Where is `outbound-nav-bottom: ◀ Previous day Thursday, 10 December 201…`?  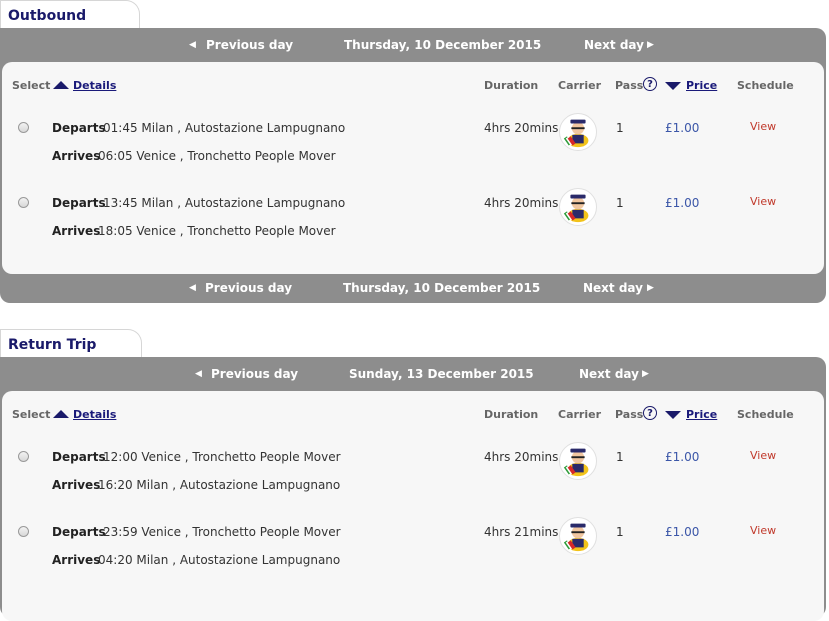 outbound-nav-bottom: ◀ Previous day Thursday, 10 December 201… is located at coordinates (413, 288).